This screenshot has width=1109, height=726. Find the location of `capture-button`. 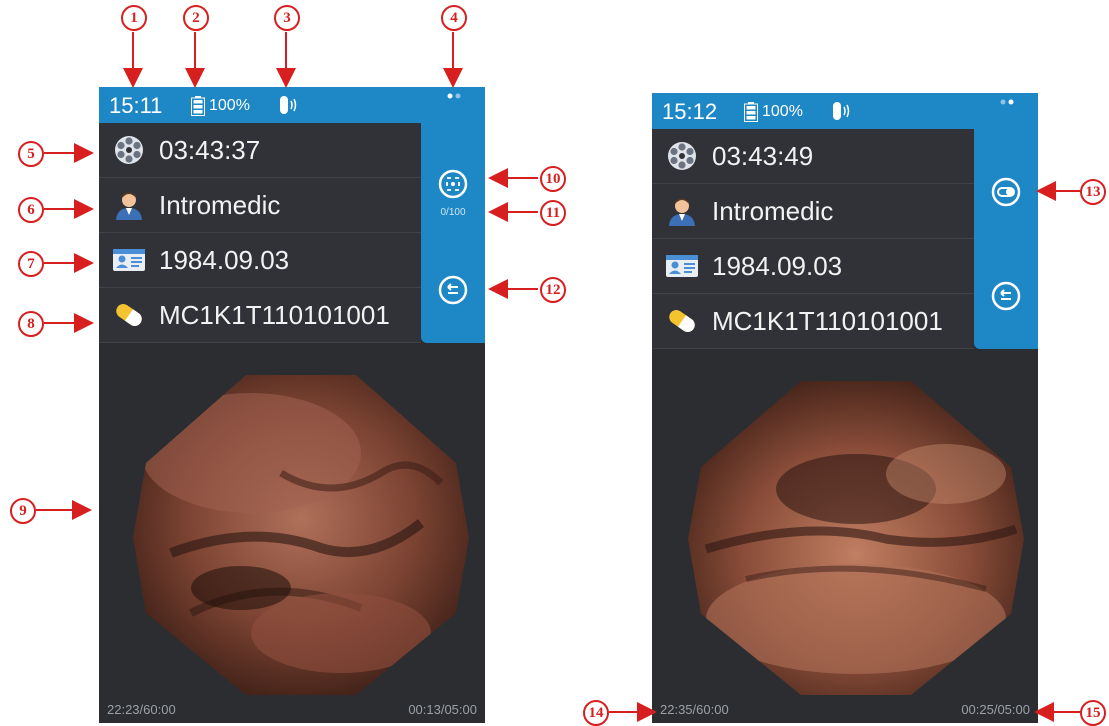

capture-button is located at coordinates (453, 184).